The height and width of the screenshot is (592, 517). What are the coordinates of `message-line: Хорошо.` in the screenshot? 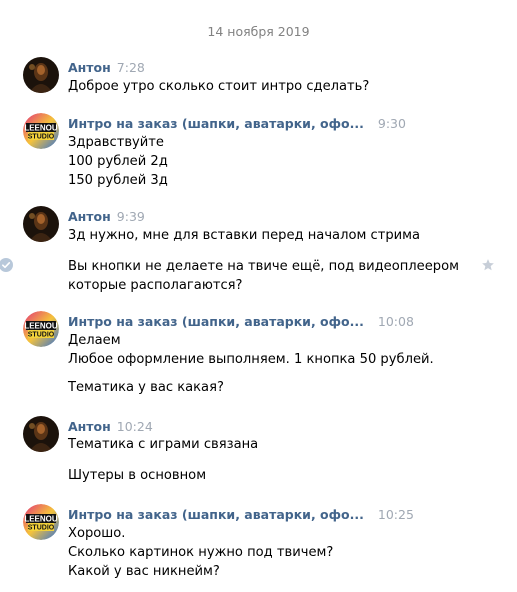 It's located at (97, 533).